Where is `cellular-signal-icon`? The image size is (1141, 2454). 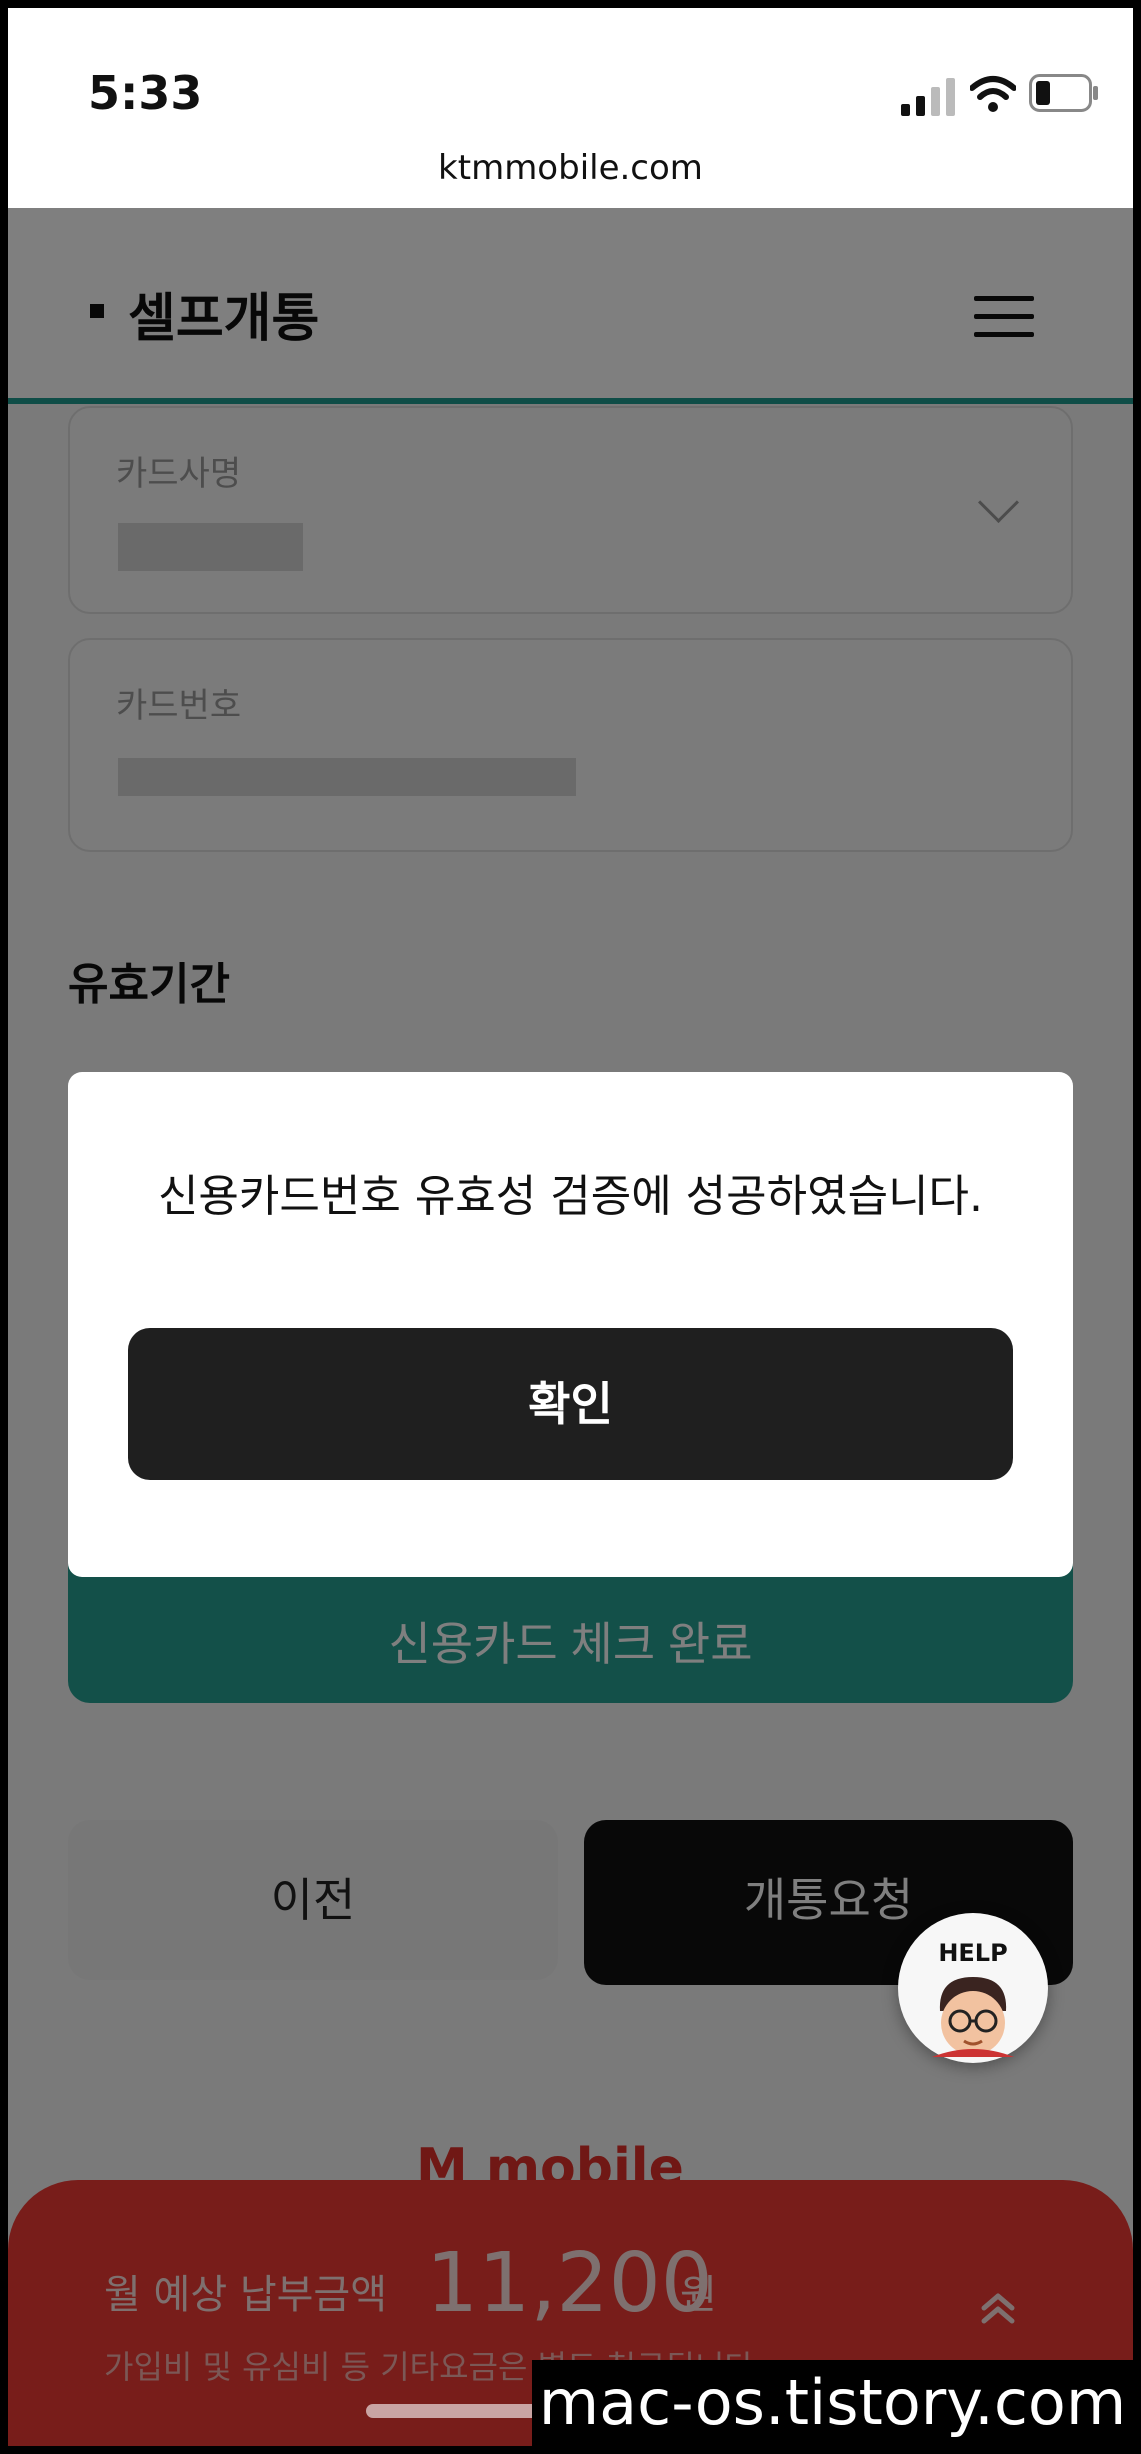 cellular-signal-icon is located at coordinates (928, 97).